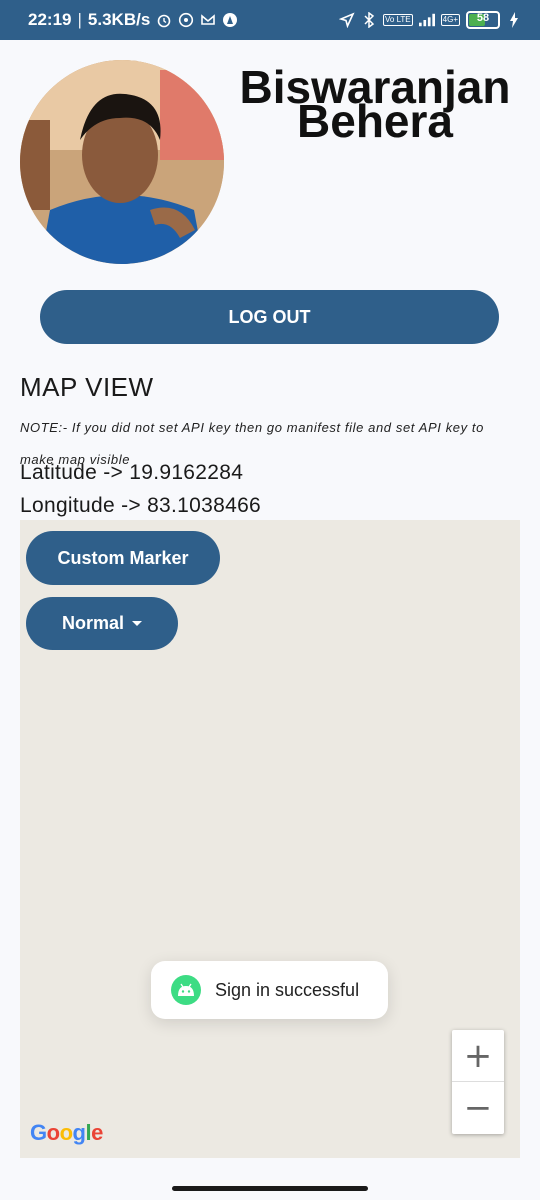  I want to click on zoom-in-button: +, so click(478, 1056).